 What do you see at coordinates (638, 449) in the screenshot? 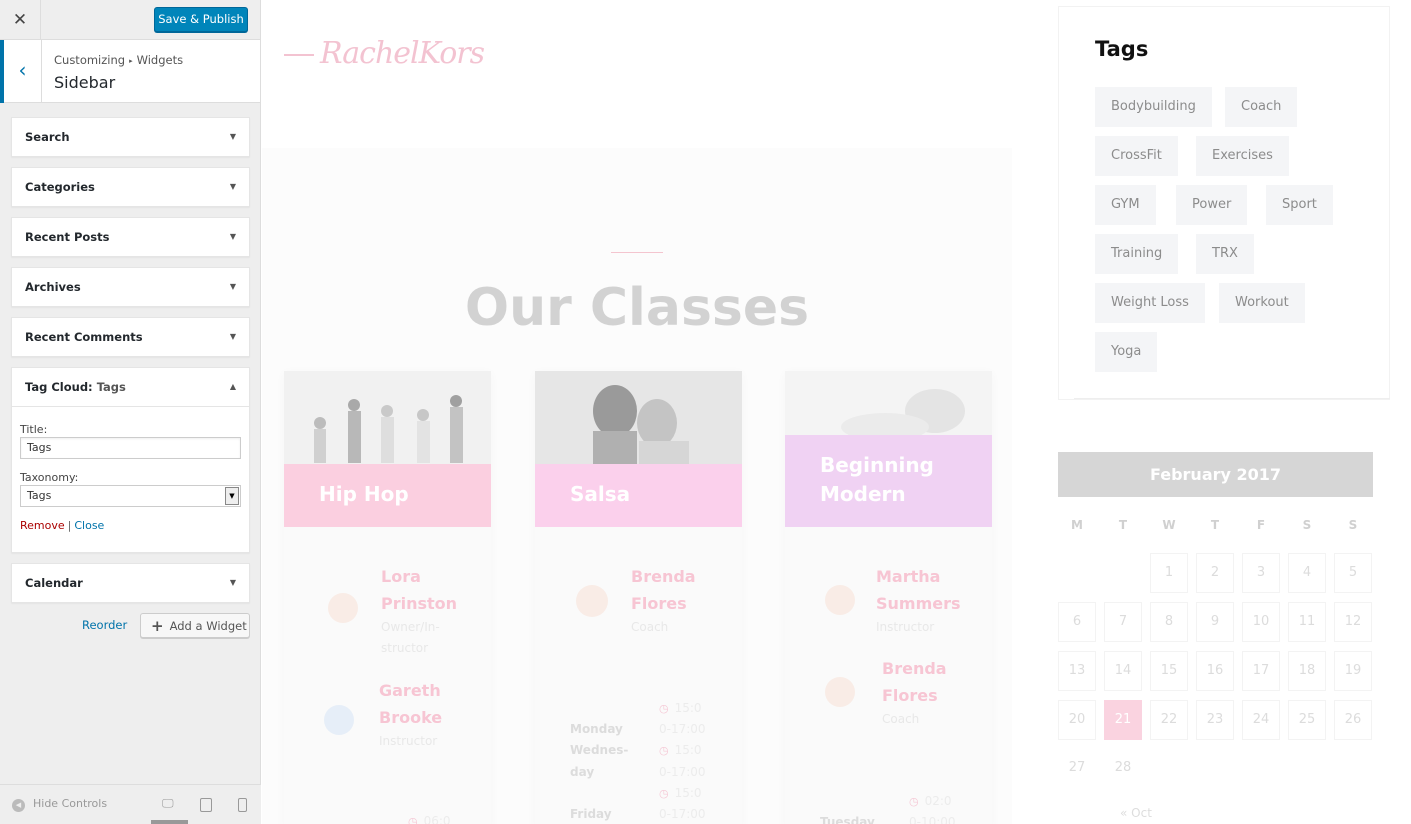
I see `class-image: Salsa` at bounding box center [638, 449].